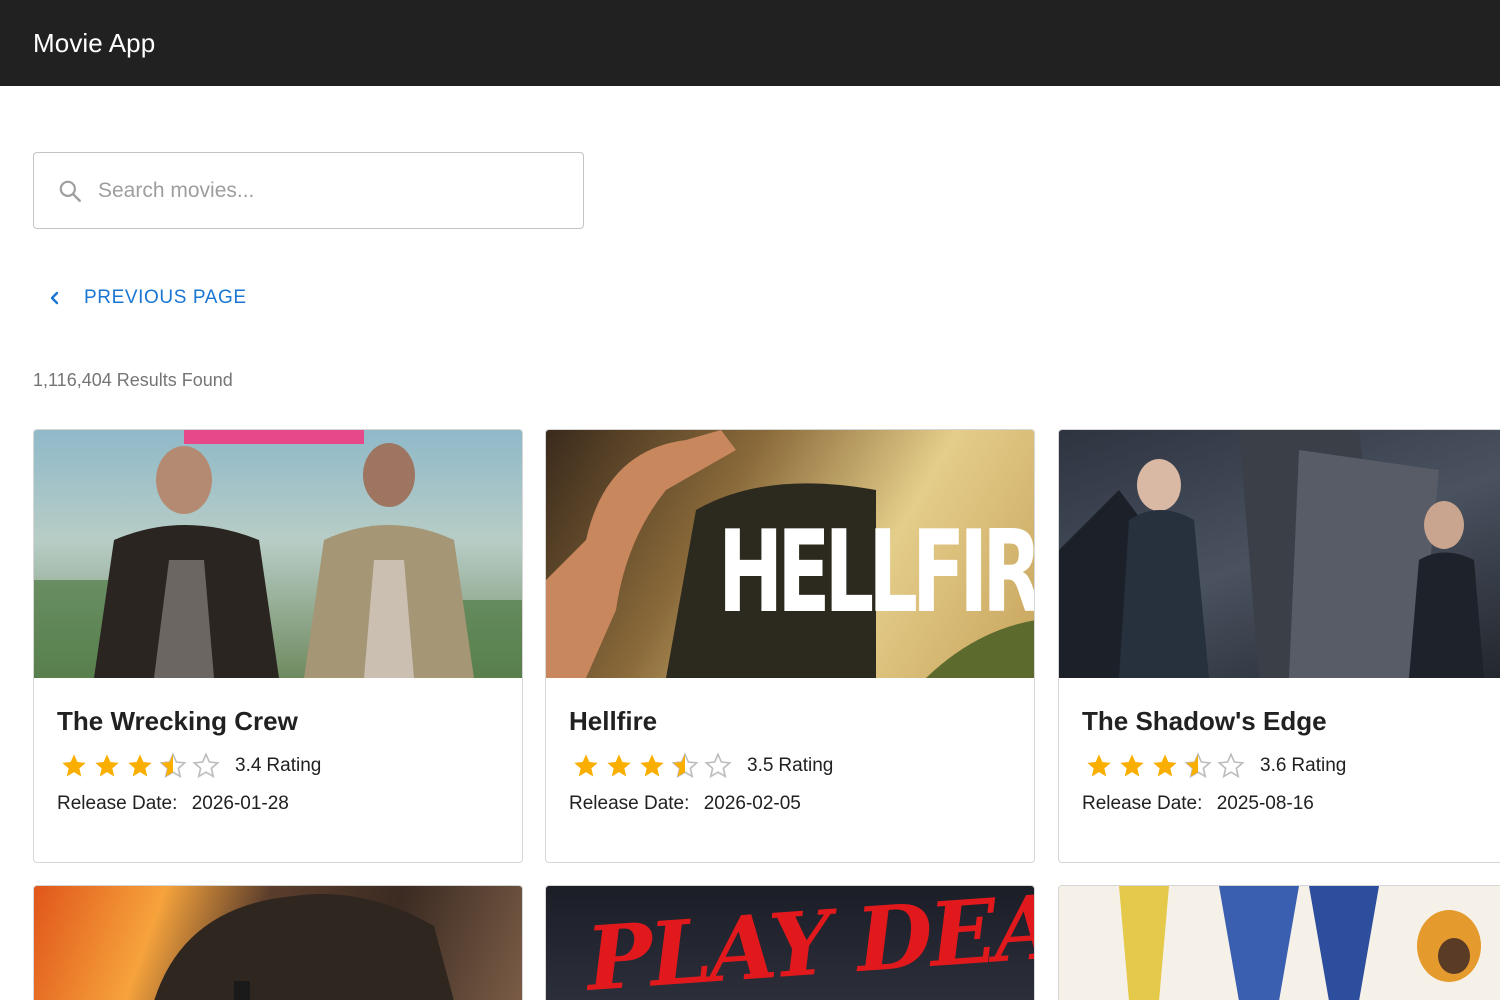 The image size is (1500, 1000). What do you see at coordinates (1265, 803) in the screenshot?
I see `release-date: 2025-08-16` at bounding box center [1265, 803].